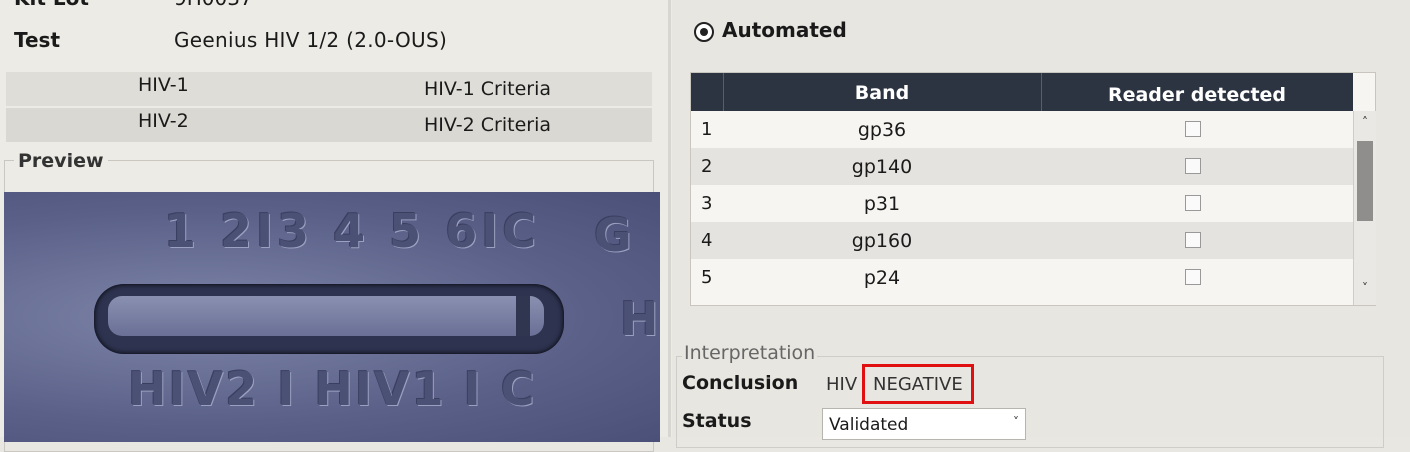 This screenshot has width=1410, height=452. I want to click on bands-table-header: Band Reader detected, so click(1022, 92).